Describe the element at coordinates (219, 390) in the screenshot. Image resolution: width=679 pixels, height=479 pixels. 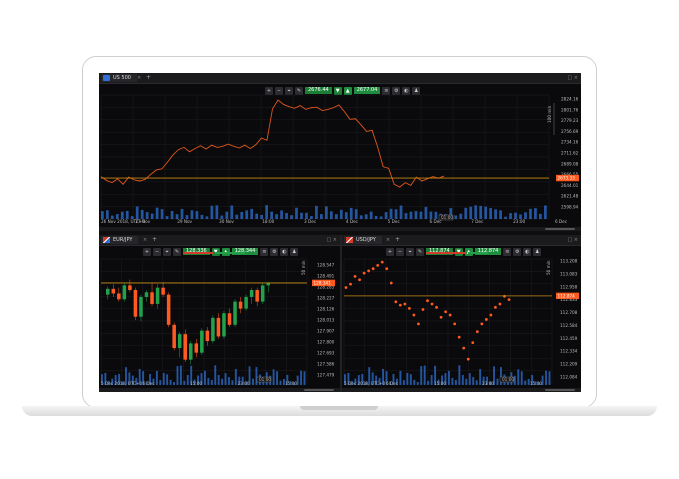
I see `eurjpy-scrollbar` at that location.